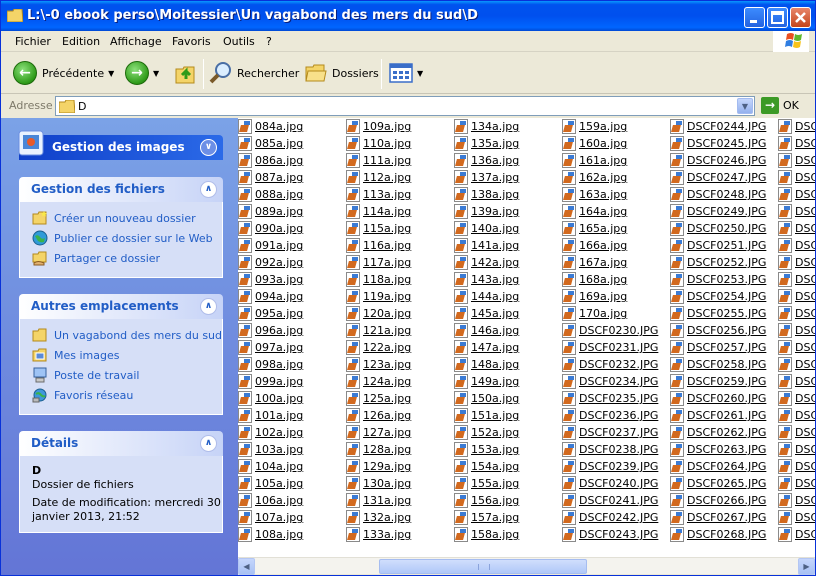  I want to click on file-item: 099a.jpg, so click(270, 381).